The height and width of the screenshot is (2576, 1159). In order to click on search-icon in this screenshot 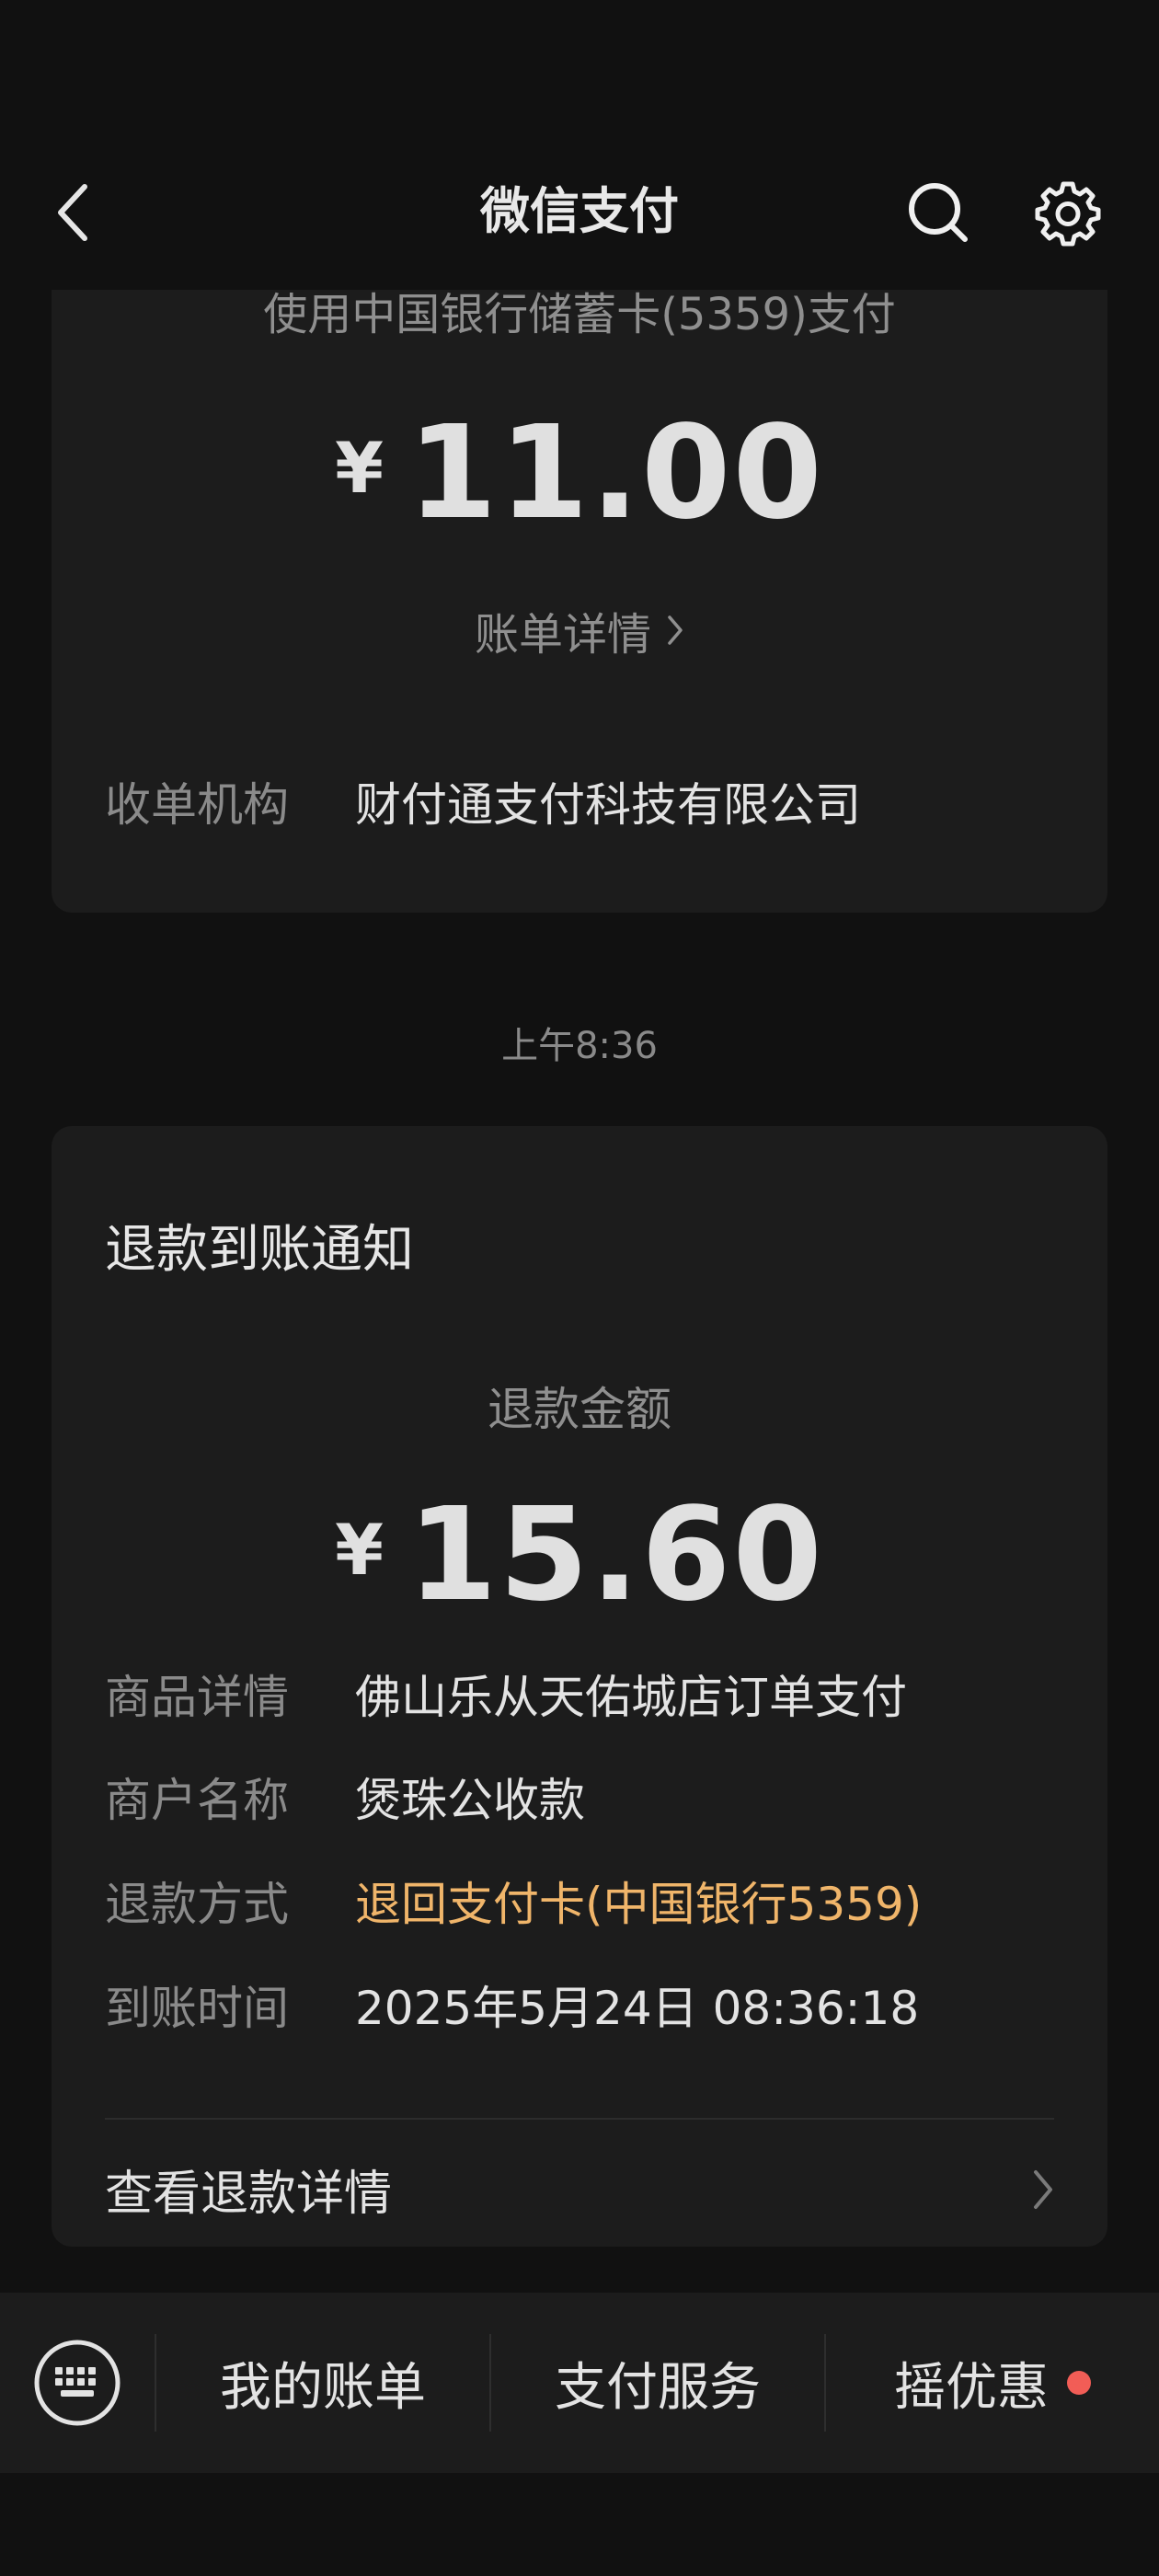, I will do `click(938, 212)`.